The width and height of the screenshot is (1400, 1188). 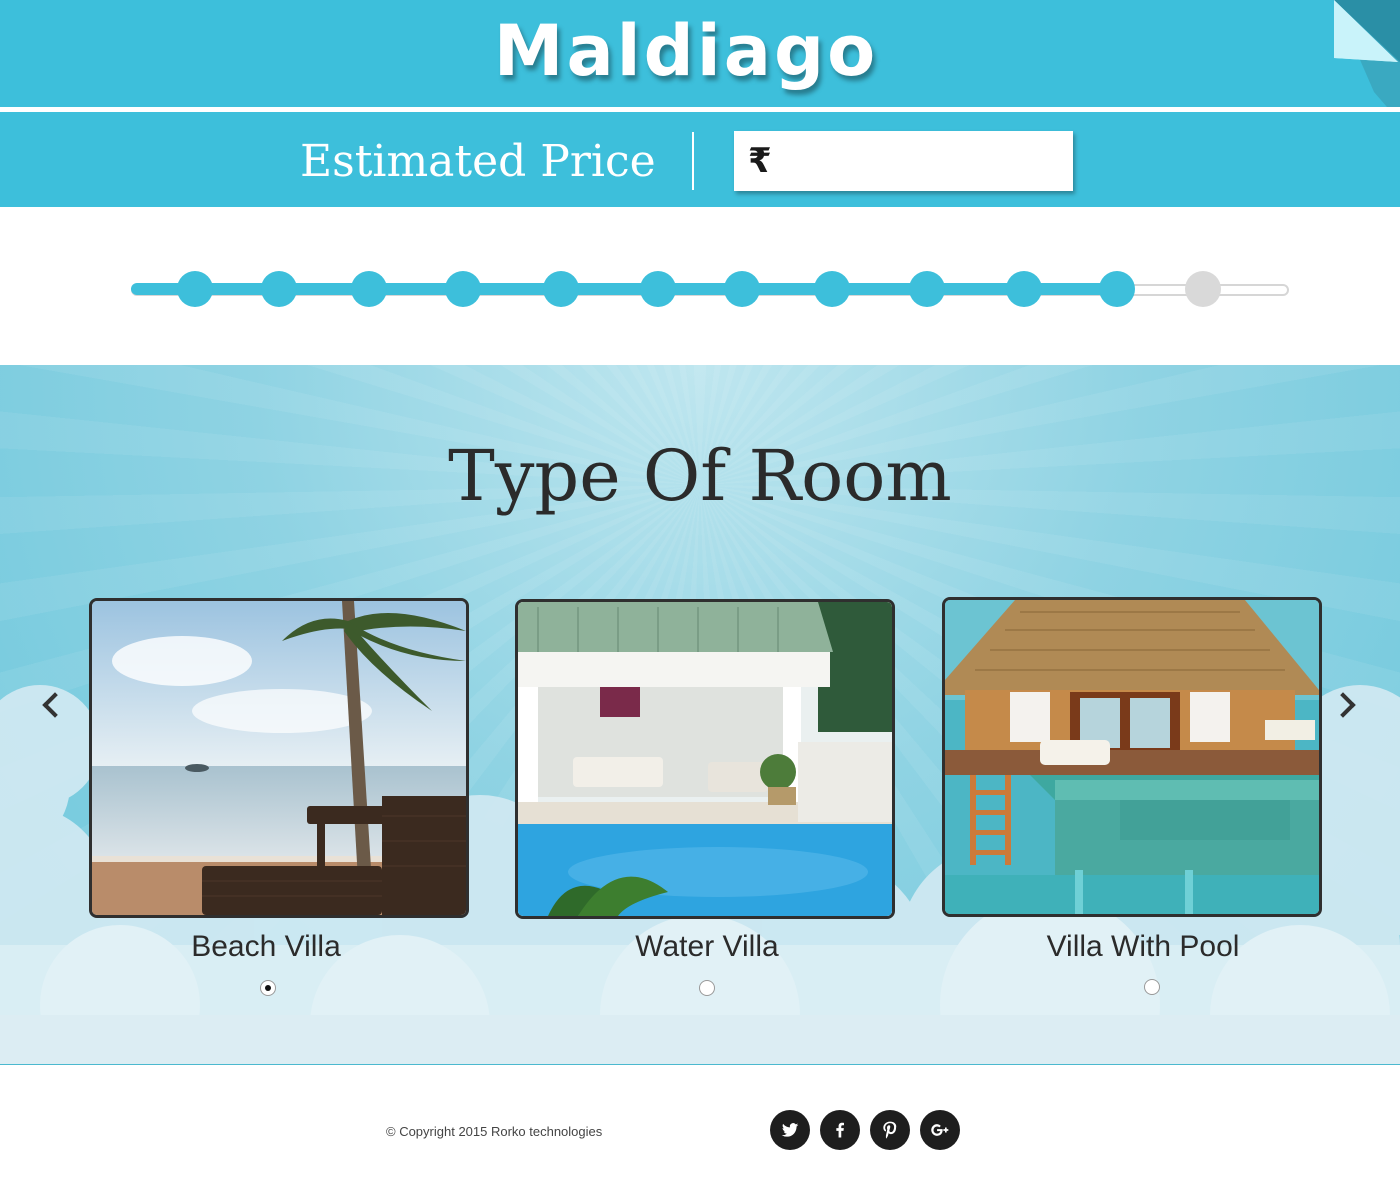 I want to click on rupee-icon: ₹, so click(x=760, y=161).